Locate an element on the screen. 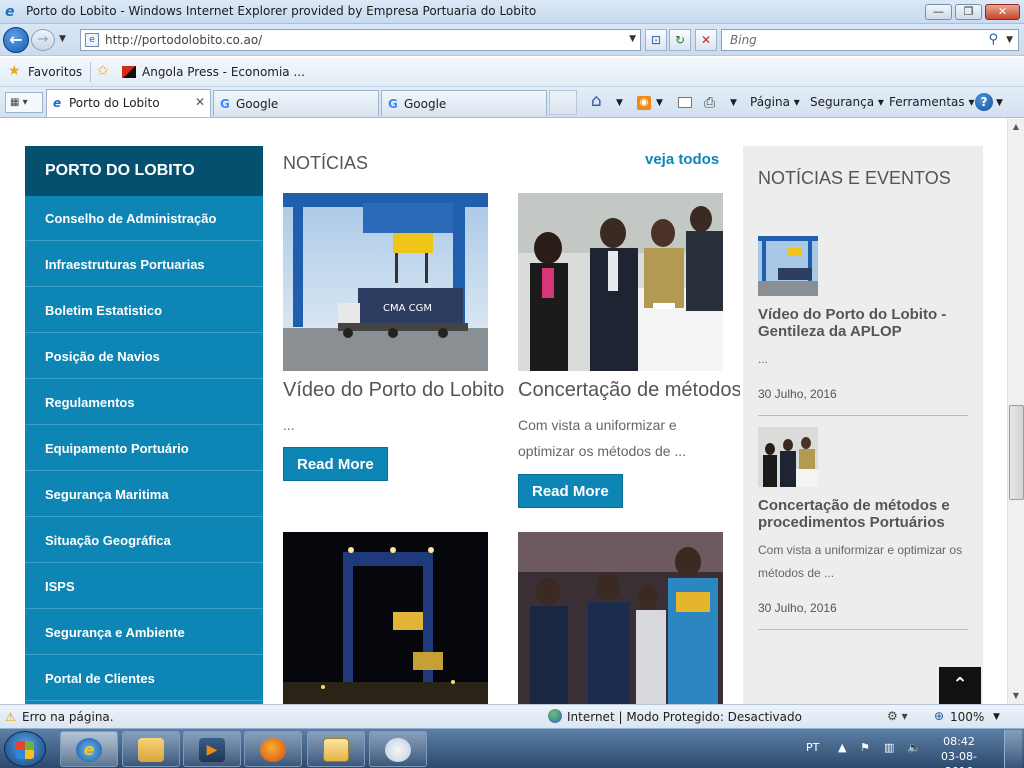 The width and height of the screenshot is (1024, 768). feeds-icon: ◉ is located at coordinates (644, 103).